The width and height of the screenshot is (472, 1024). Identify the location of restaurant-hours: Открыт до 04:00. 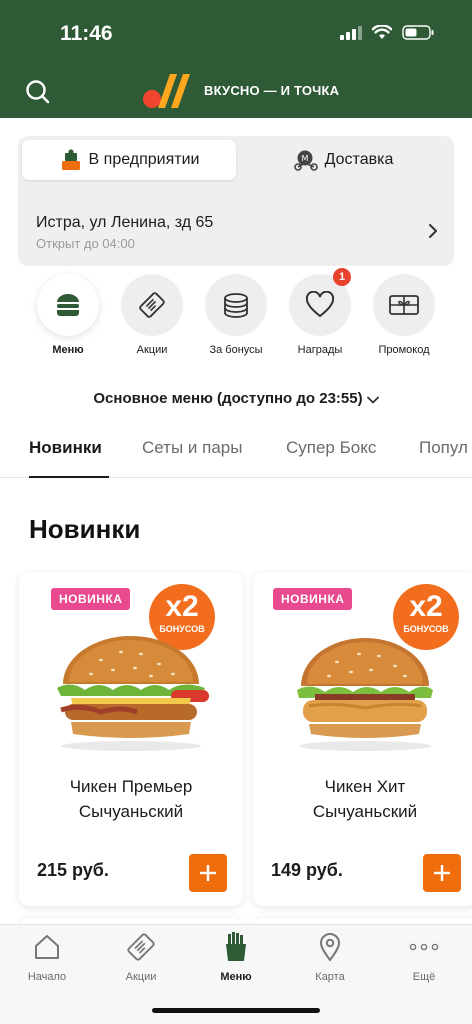
(85, 243).